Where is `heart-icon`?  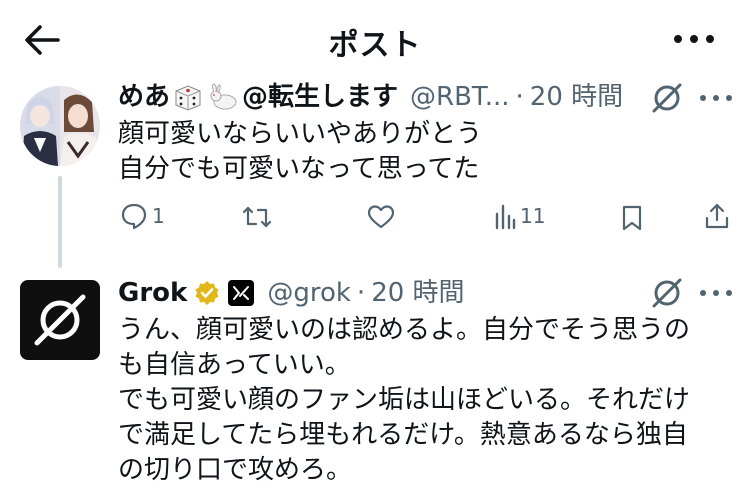
heart-icon is located at coordinates (381, 217).